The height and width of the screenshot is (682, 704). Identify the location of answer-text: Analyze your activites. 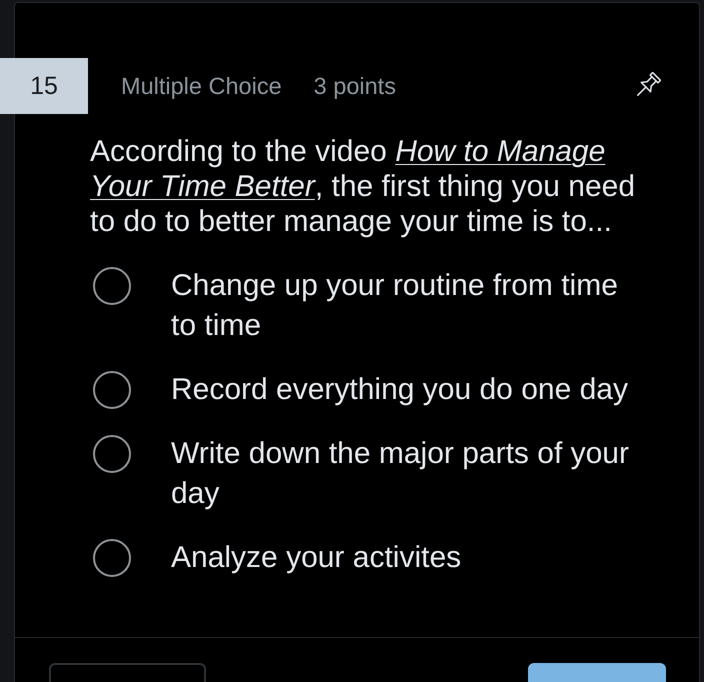
(405, 558).